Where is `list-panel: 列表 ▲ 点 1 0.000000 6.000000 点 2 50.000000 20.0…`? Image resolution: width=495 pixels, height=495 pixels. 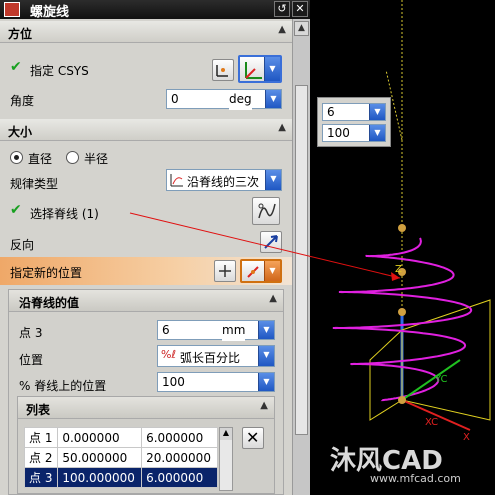
list-panel: 列表 ▲ 点 1 0.000000 6.000000 点 2 50.000000 20.0… is located at coordinates (146, 445).